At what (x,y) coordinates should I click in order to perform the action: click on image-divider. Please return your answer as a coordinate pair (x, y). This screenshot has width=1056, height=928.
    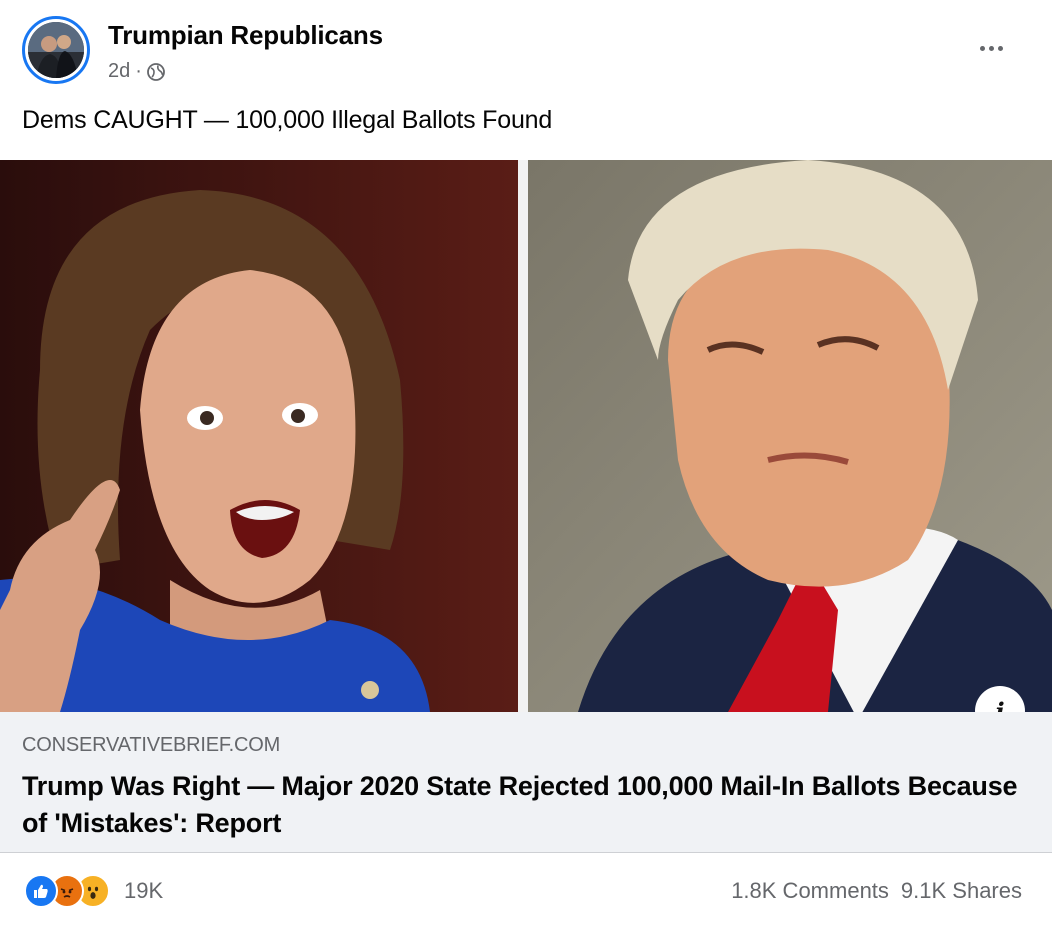
    Looking at the image, I should click on (523, 436).